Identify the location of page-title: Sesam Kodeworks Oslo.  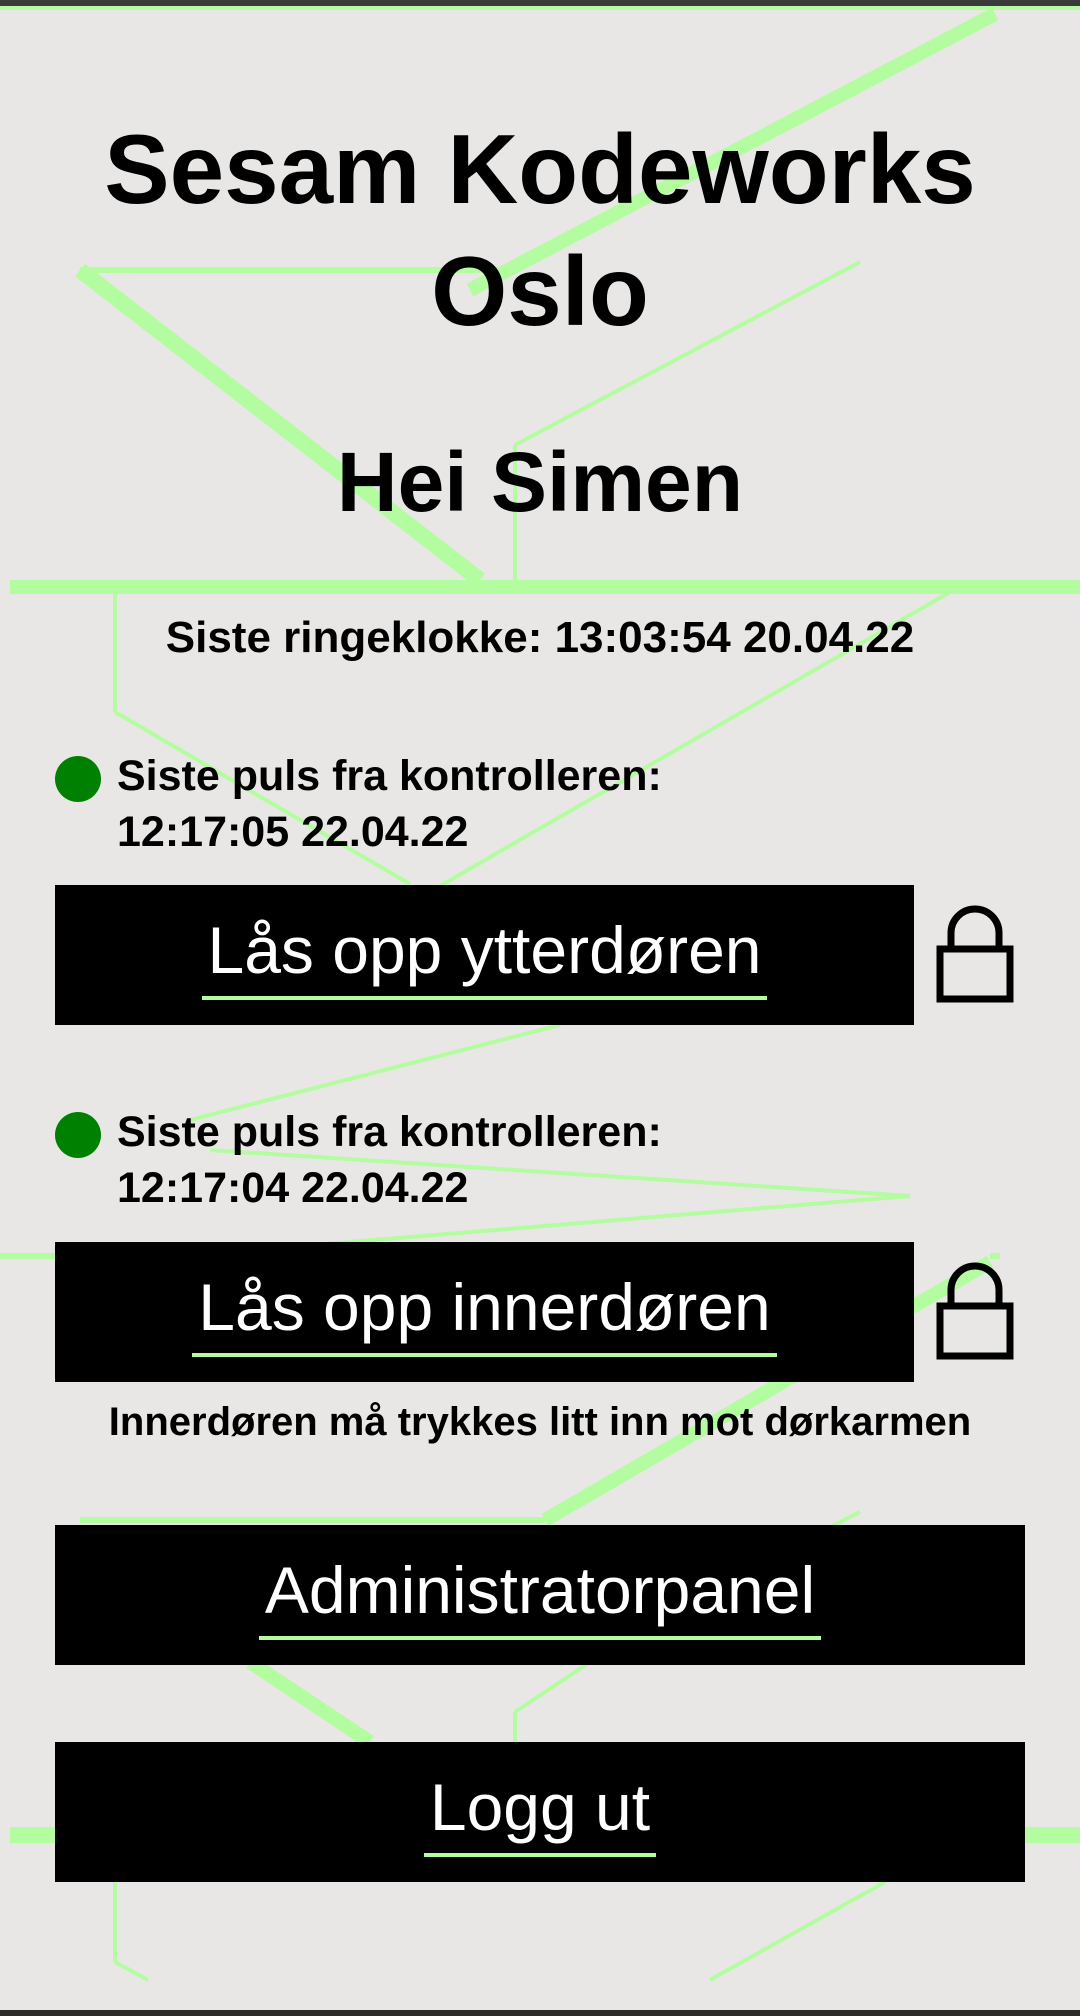
(540, 230).